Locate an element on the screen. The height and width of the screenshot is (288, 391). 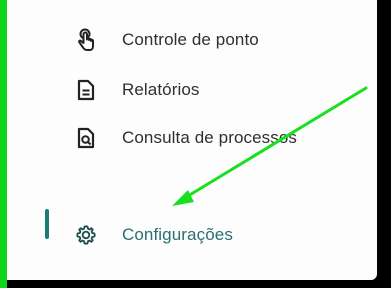
menu-item-configuracoes: Configurações is located at coordinates (187, 235).